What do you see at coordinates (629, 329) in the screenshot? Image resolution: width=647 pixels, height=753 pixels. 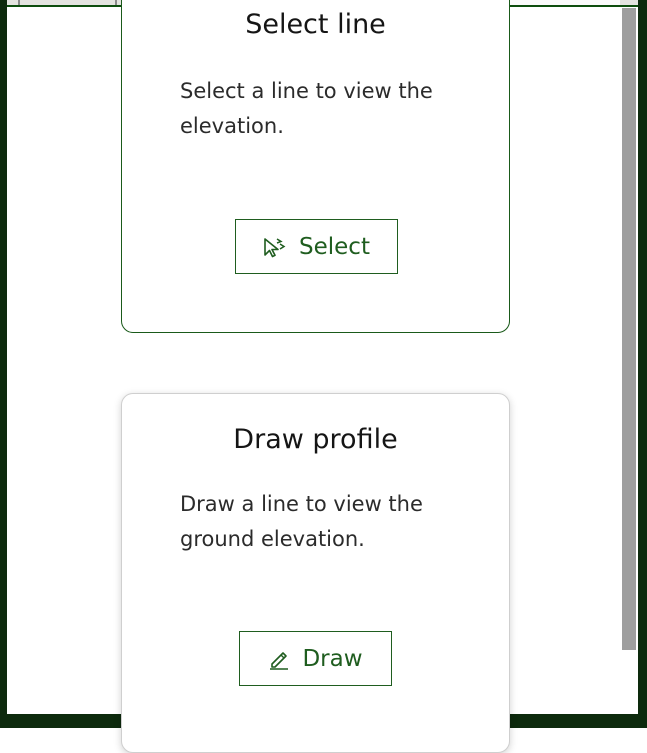 I see `scrollbar-thumb` at bounding box center [629, 329].